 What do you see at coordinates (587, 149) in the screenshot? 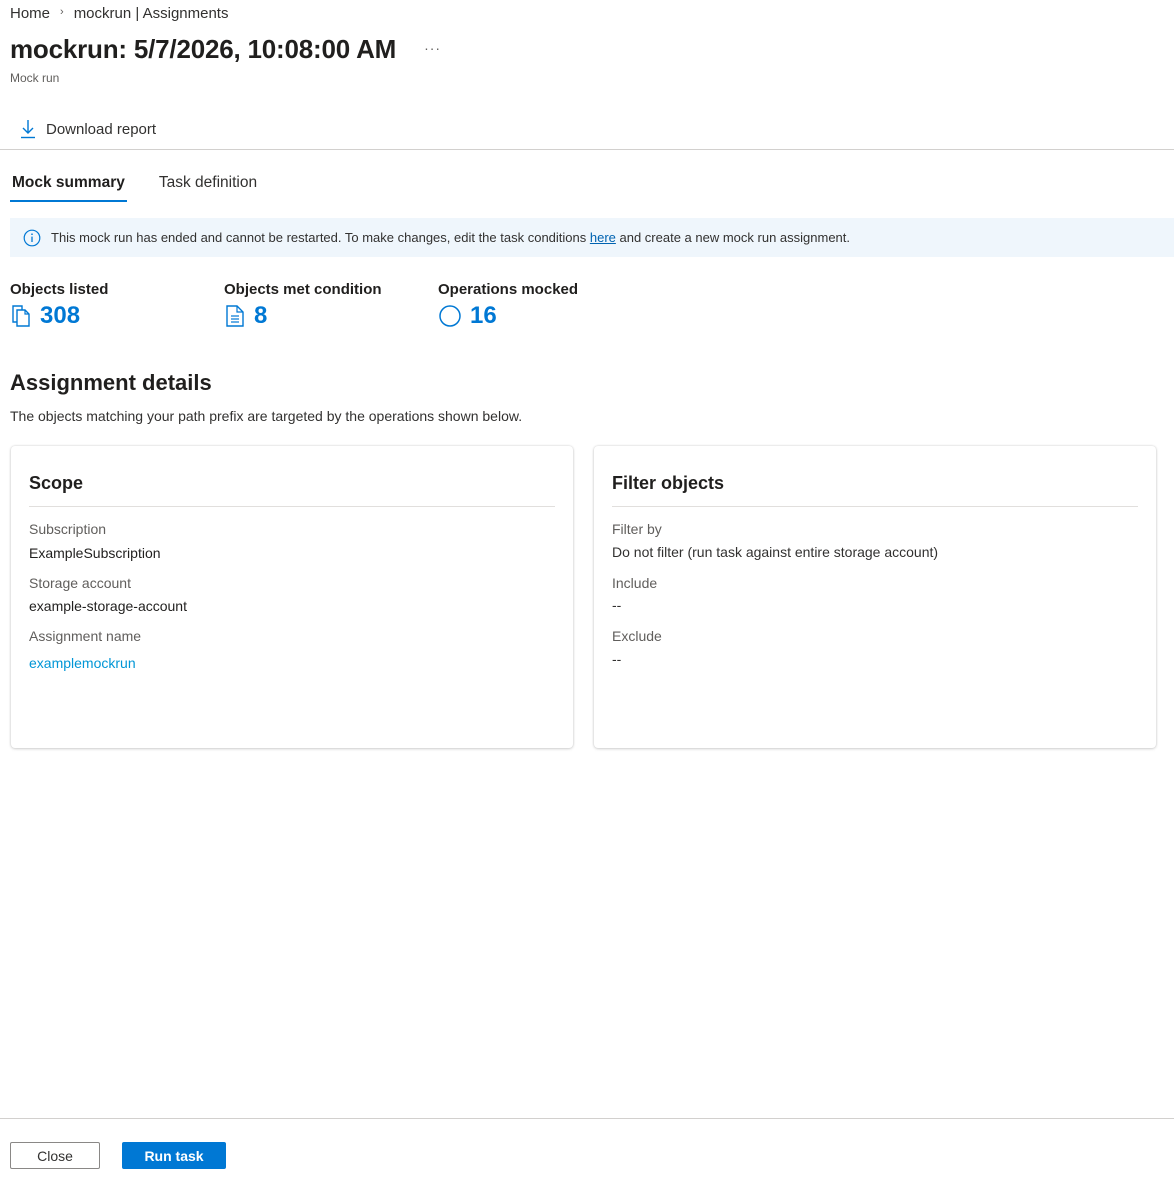
I see `toolbar-divider` at bounding box center [587, 149].